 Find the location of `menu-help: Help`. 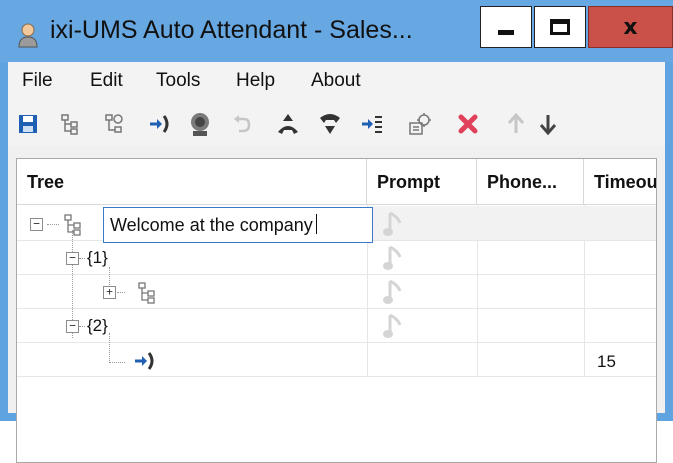

menu-help: Help is located at coordinates (255, 81).